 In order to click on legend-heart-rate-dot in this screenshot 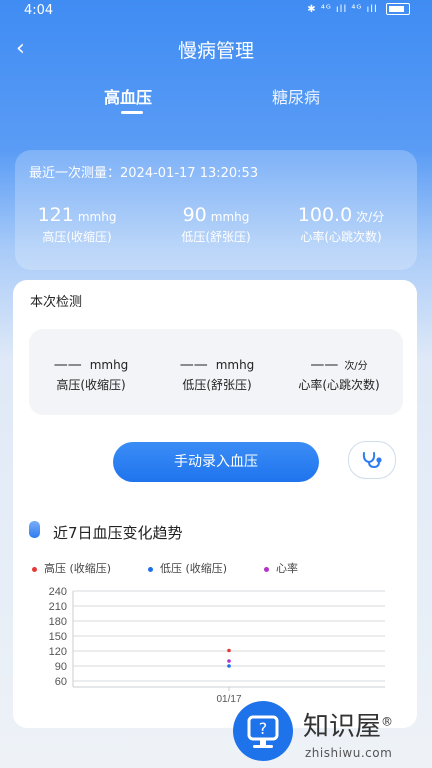, I will do `click(266, 569)`.